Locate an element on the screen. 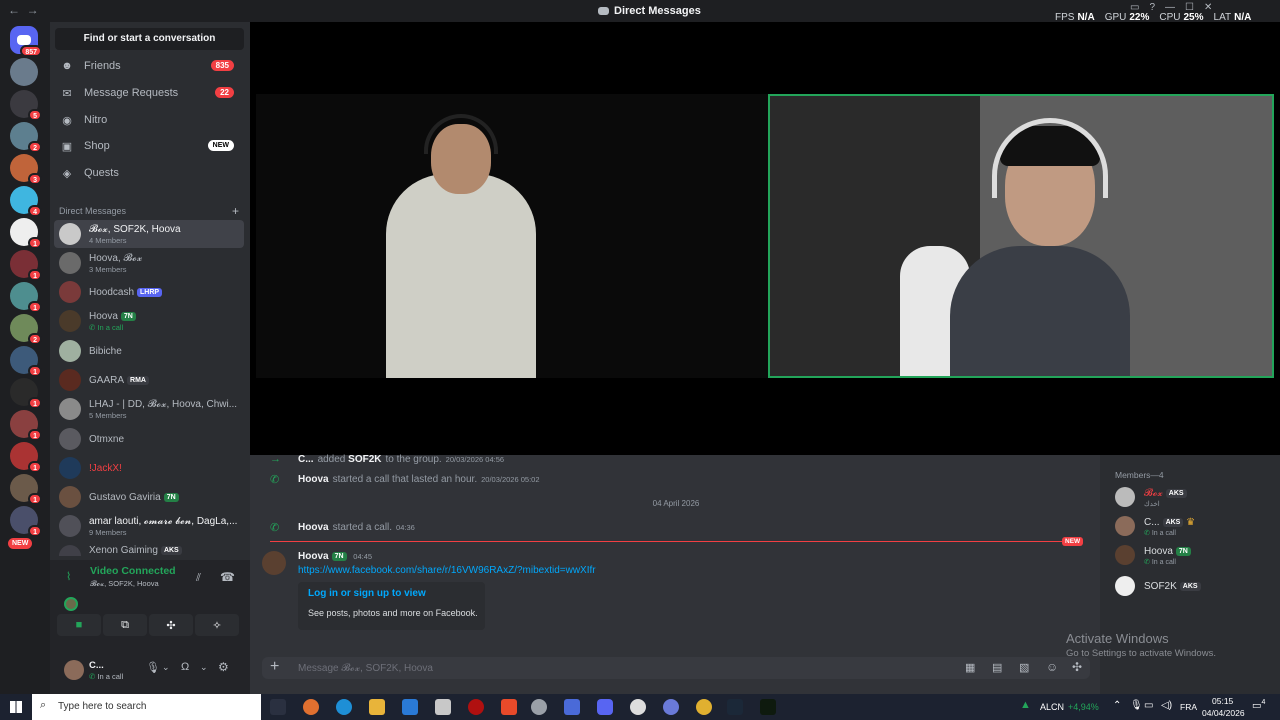  stock-change: +4,94% is located at coordinates (1083, 707).